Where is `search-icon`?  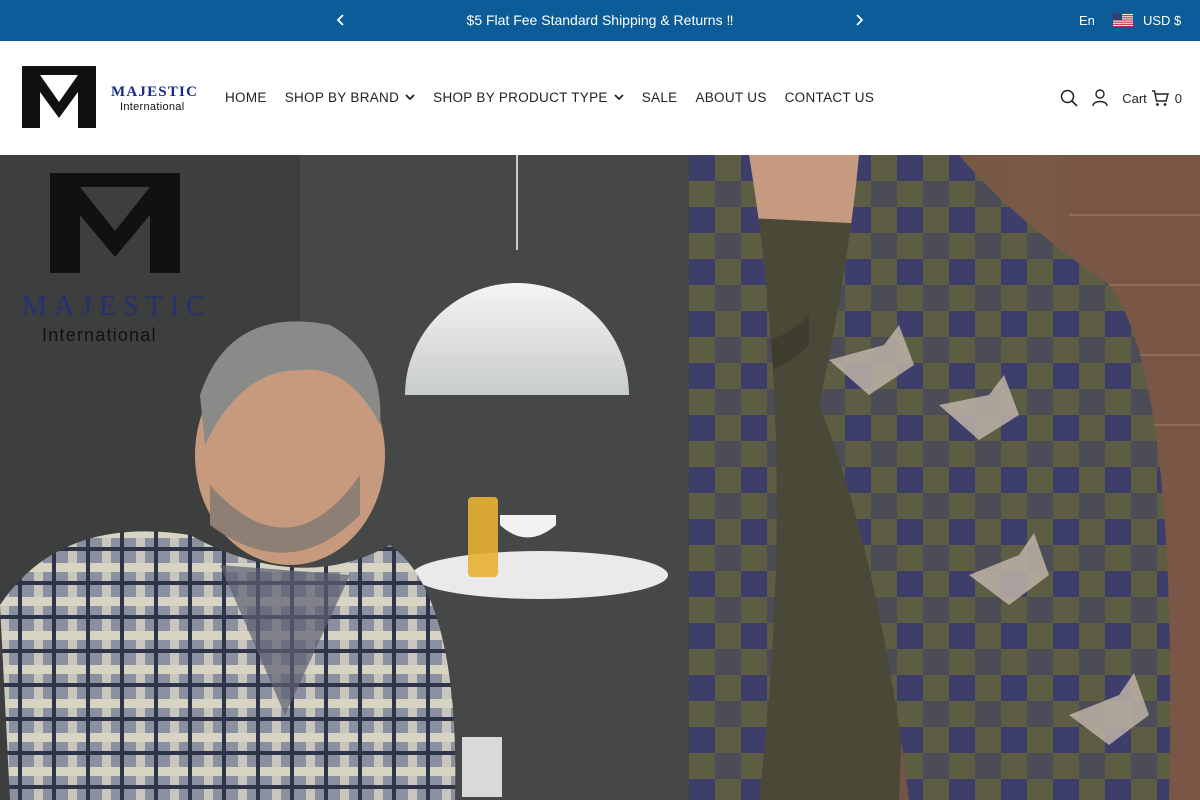
search-icon is located at coordinates (1069, 98).